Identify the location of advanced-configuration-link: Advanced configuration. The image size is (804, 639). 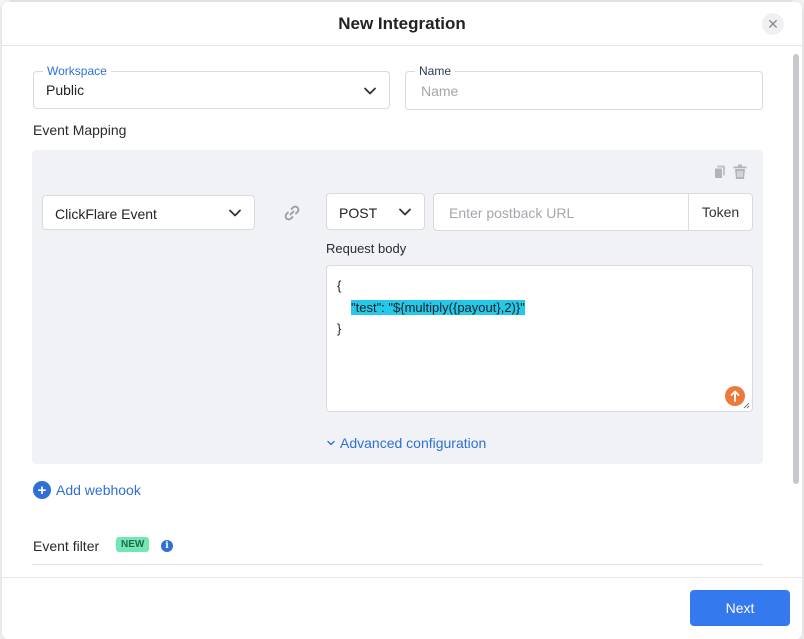
(406, 443).